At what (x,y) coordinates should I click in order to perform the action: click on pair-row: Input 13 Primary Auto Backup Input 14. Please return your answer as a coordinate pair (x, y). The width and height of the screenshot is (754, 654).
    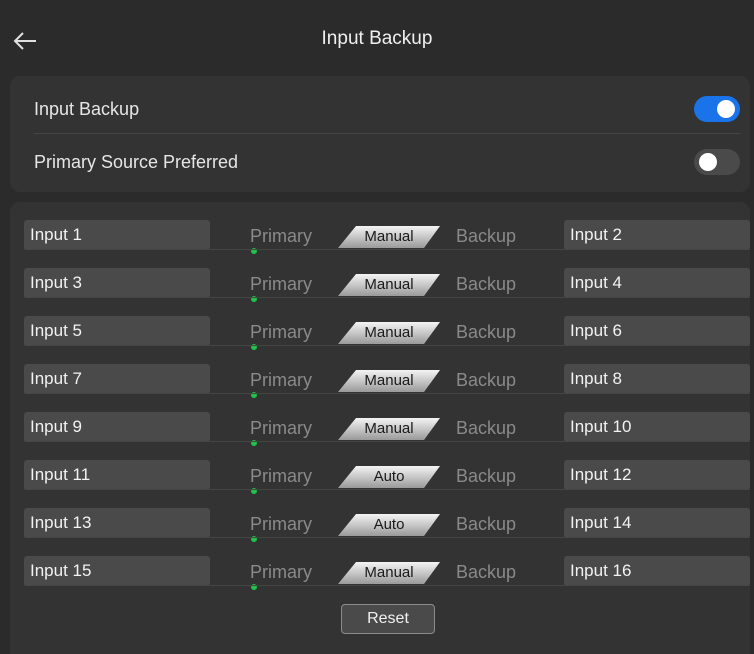
    Looking at the image, I should click on (380, 516).